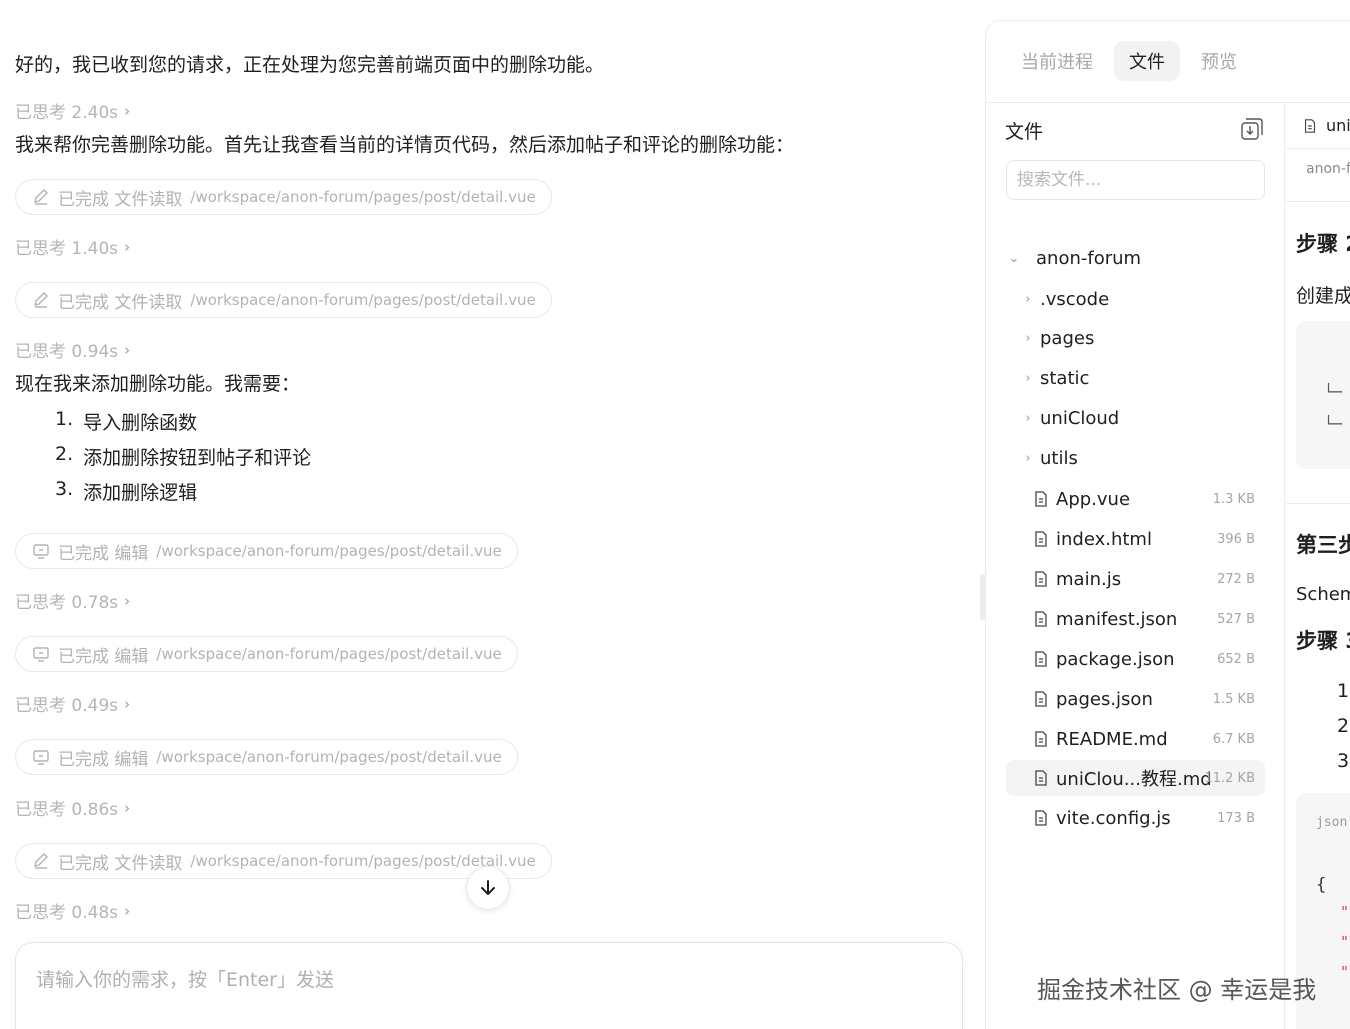  I want to click on thinking-toggle: 已思考 0.48s ›, so click(73, 911).